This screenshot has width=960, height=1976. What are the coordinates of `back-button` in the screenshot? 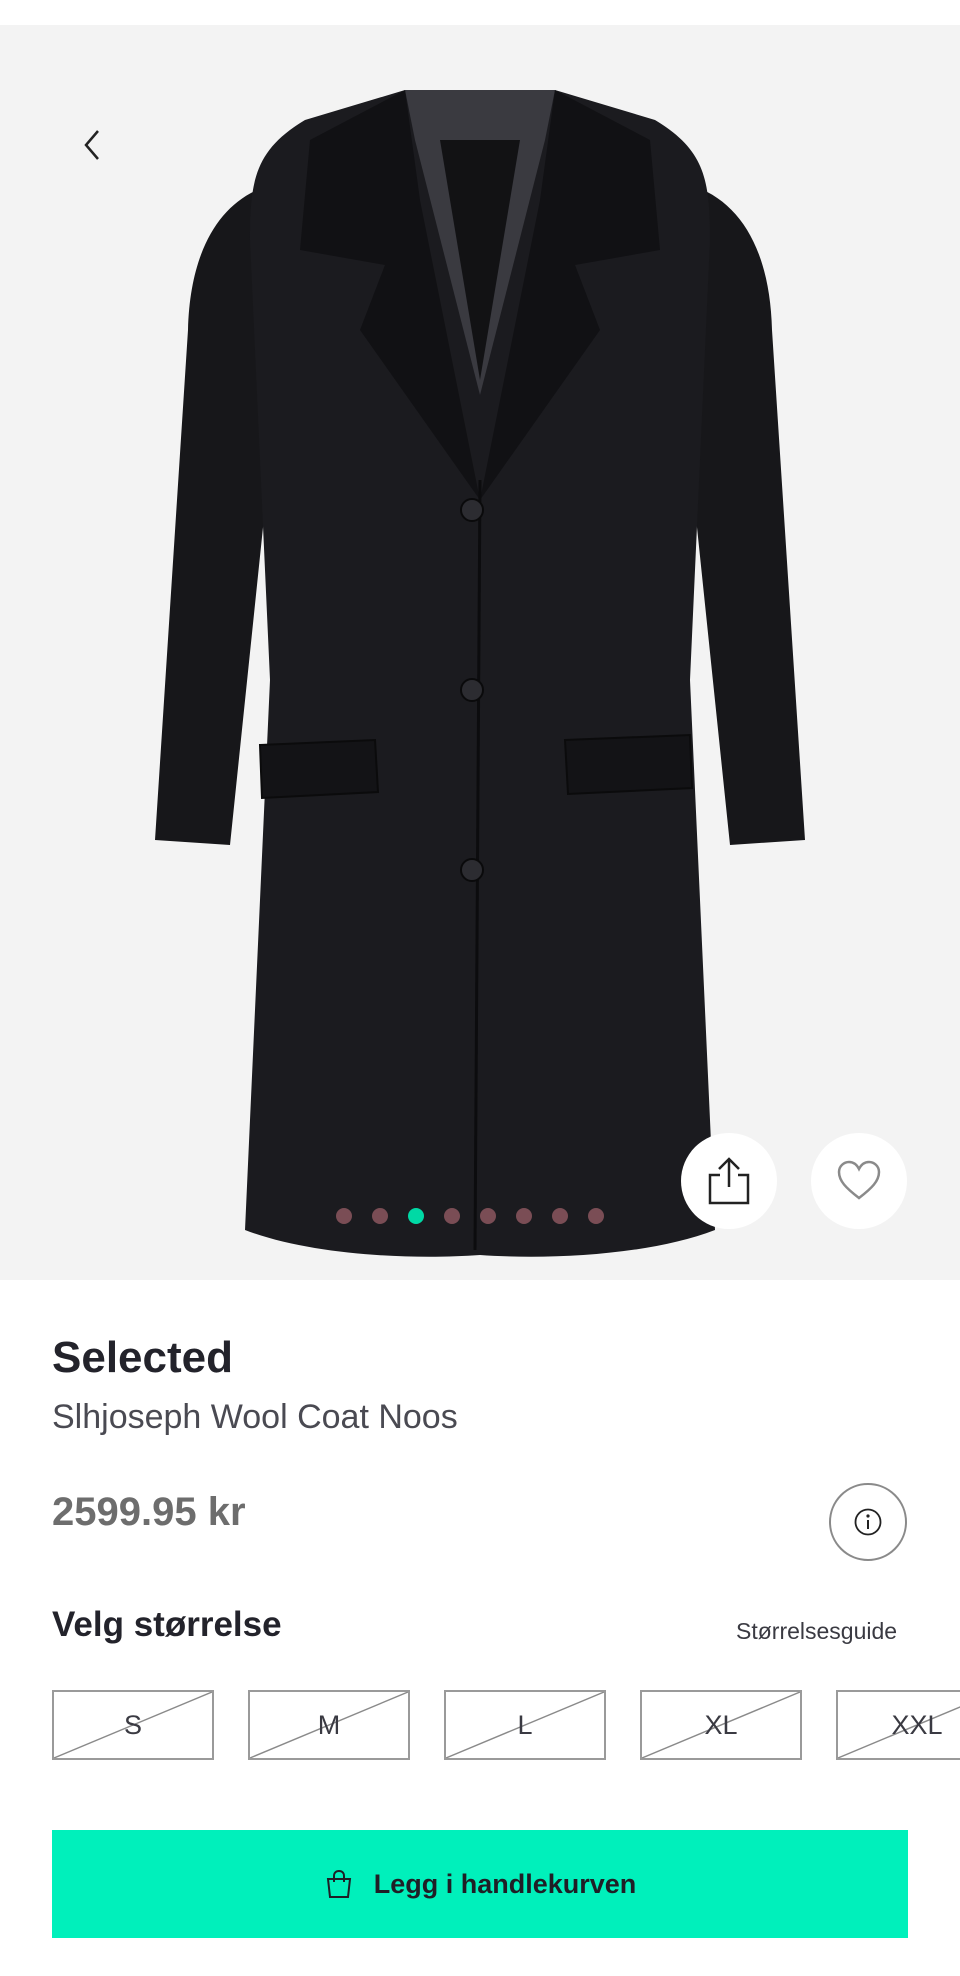 It's located at (92, 145).